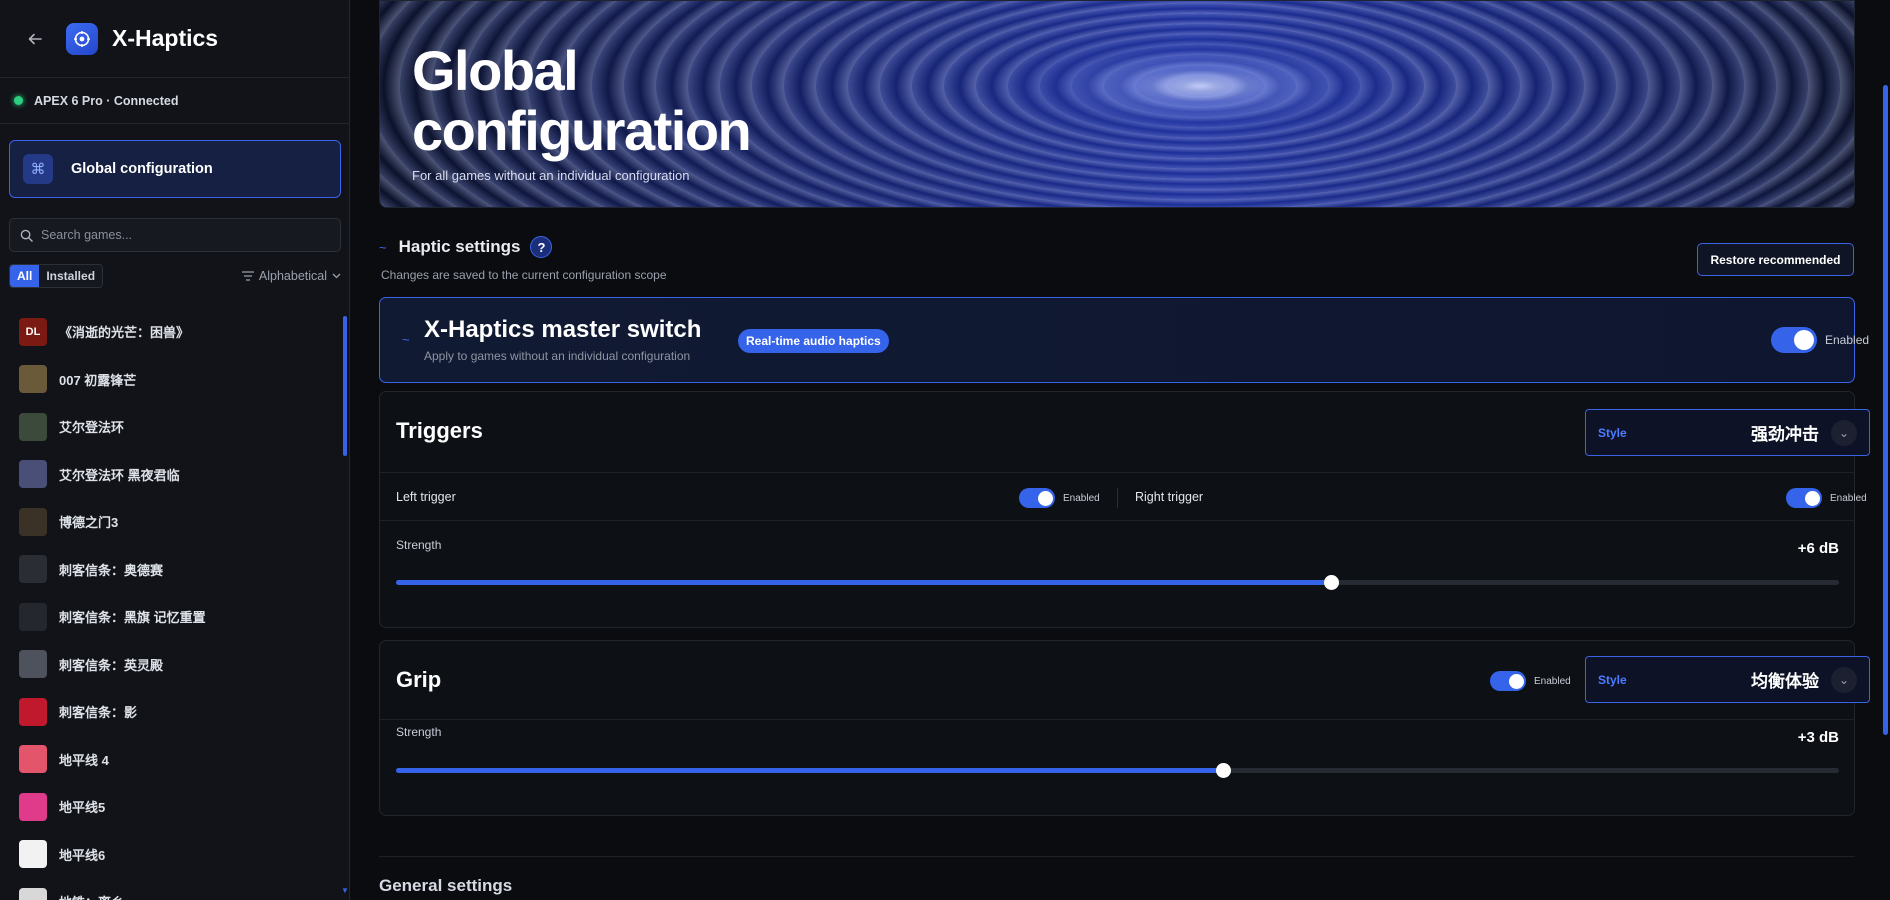 This screenshot has height=900, width=1890. Describe the element at coordinates (71, 276) in the screenshot. I see `filter-installed-button: Installed` at that location.